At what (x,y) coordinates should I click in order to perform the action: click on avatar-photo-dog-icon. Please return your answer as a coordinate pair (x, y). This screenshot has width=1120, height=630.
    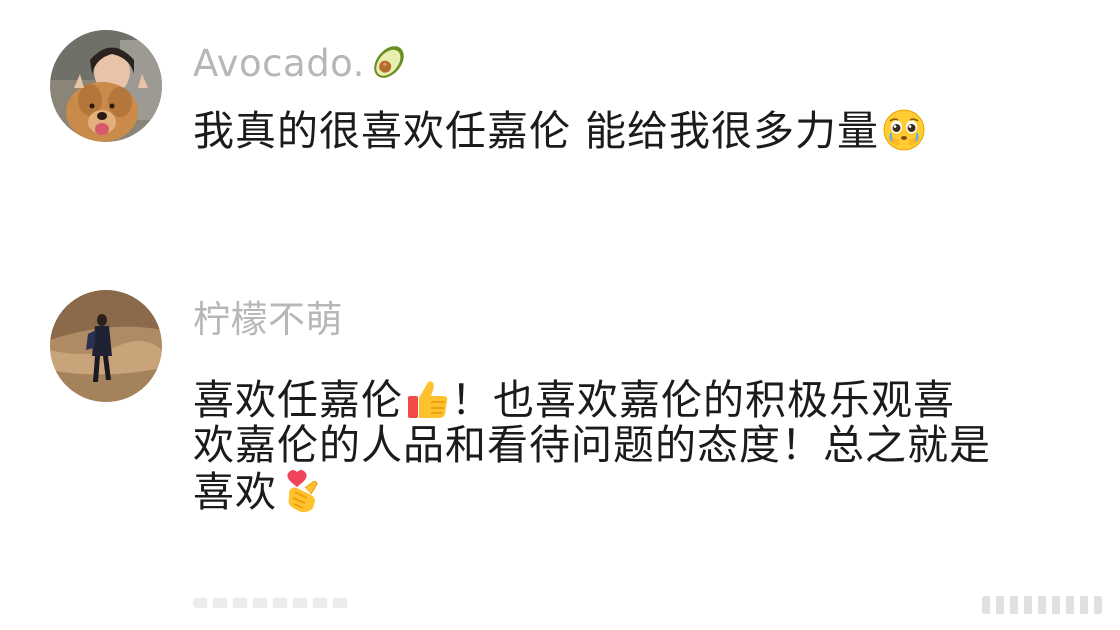
    Looking at the image, I should click on (106, 86).